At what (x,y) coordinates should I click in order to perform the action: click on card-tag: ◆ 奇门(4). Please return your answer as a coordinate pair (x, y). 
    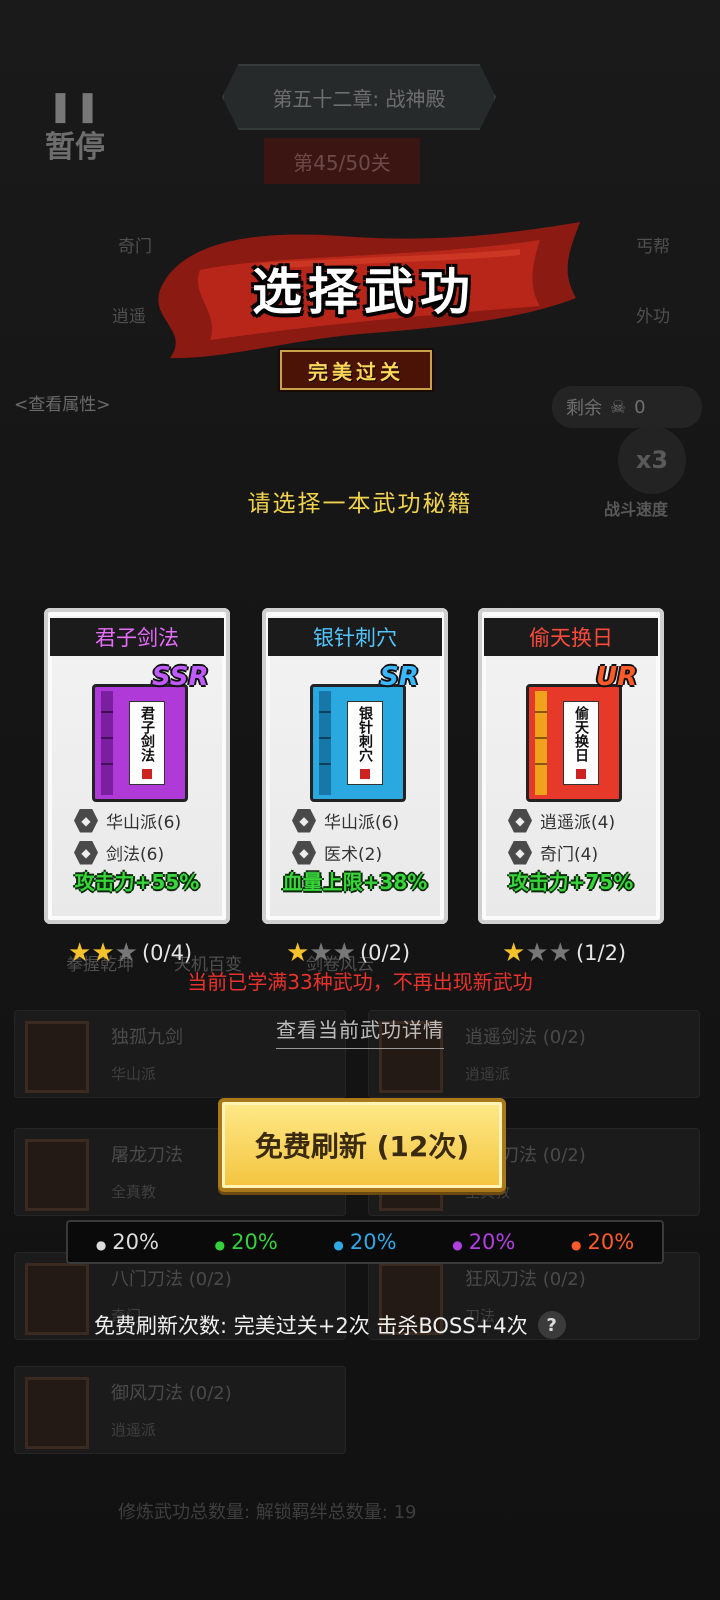
    Looking at the image, I should click on (553, 852).